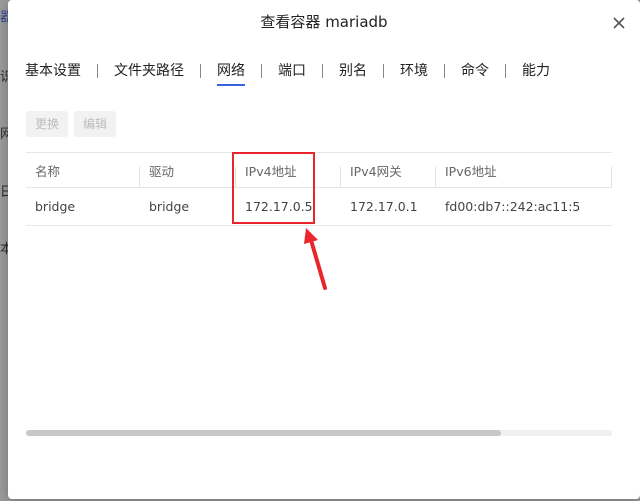  I want to click on tab-bar: 基本设置 文件夹路径 网络 端口 别名 环境 命令 能力, so click(291, 71).